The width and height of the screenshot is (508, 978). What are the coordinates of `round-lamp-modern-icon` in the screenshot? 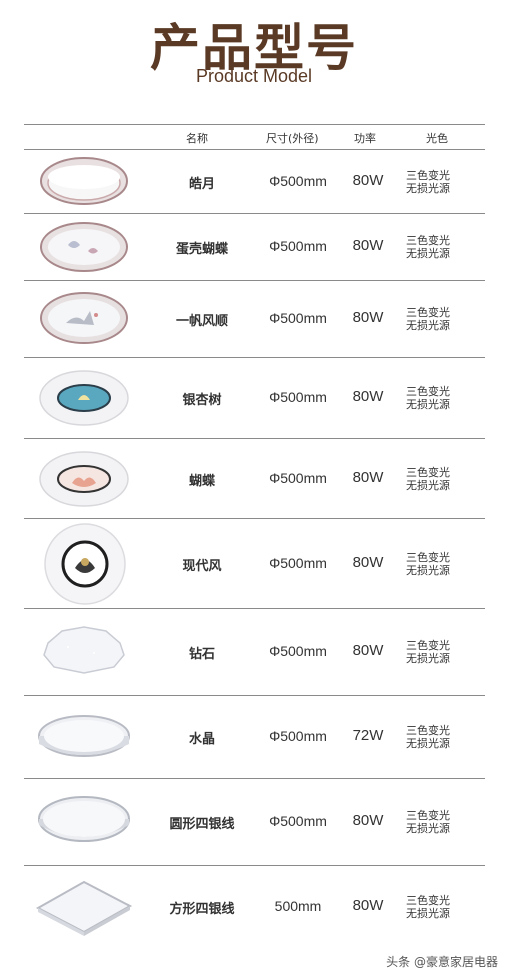 It's located at (85, 564).